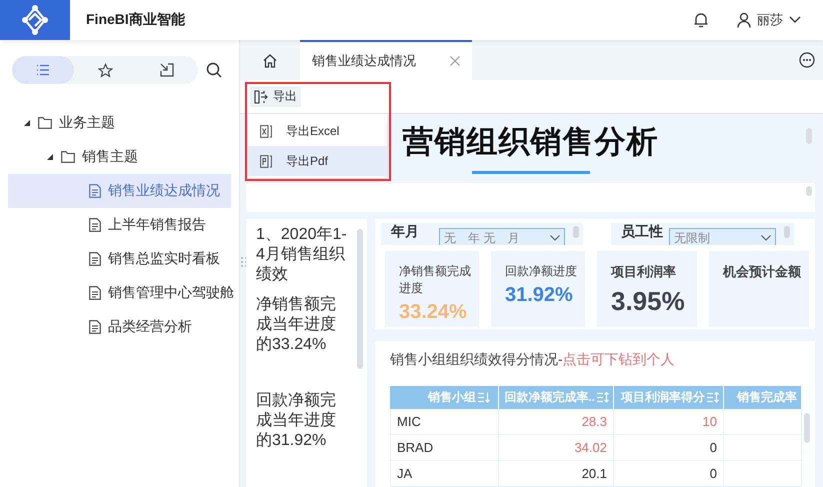  What do you see at coordinates (275, 96) in the screenshot?
I see `export-button: 导出` at bounding box center [275, 96].